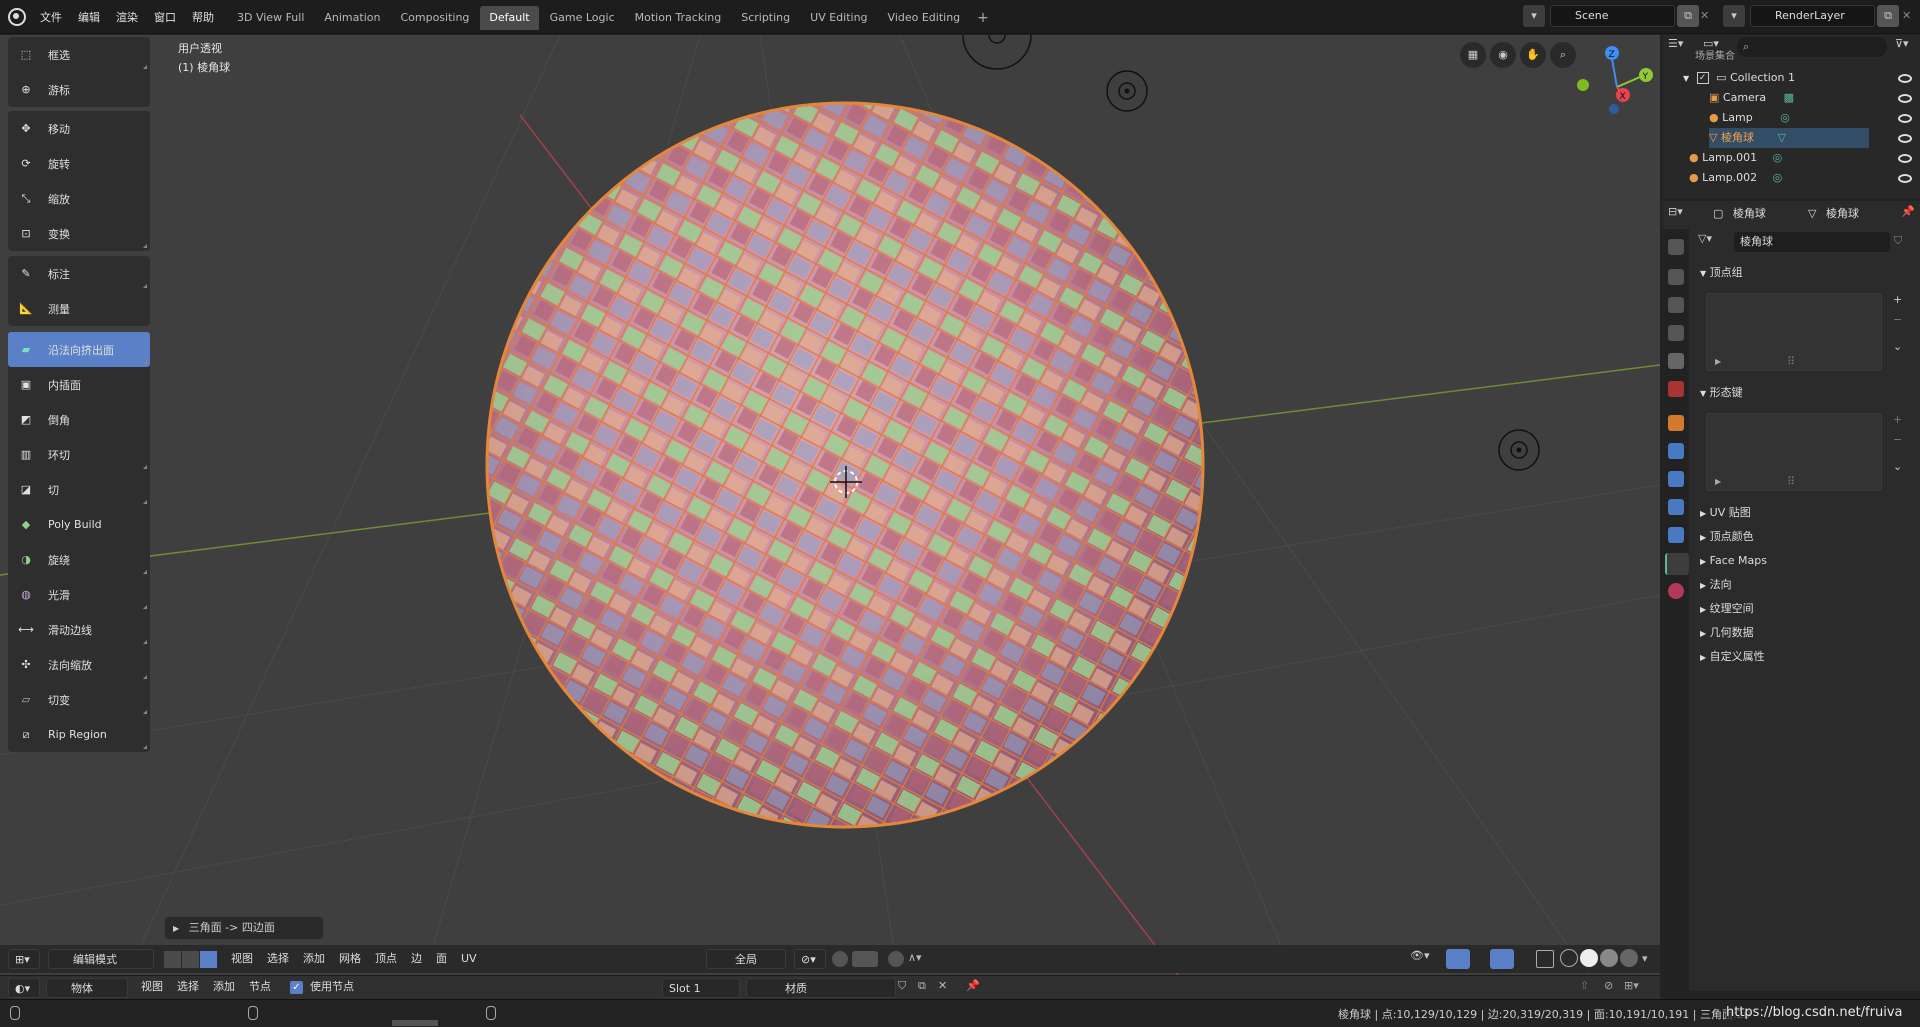 The height and width of the screenshot is (1027, 1920). What do you see at coordinates (1569, 958) in the screenshot?
I see `wireframe-shading-icon` at bounding box center [1569, 958].